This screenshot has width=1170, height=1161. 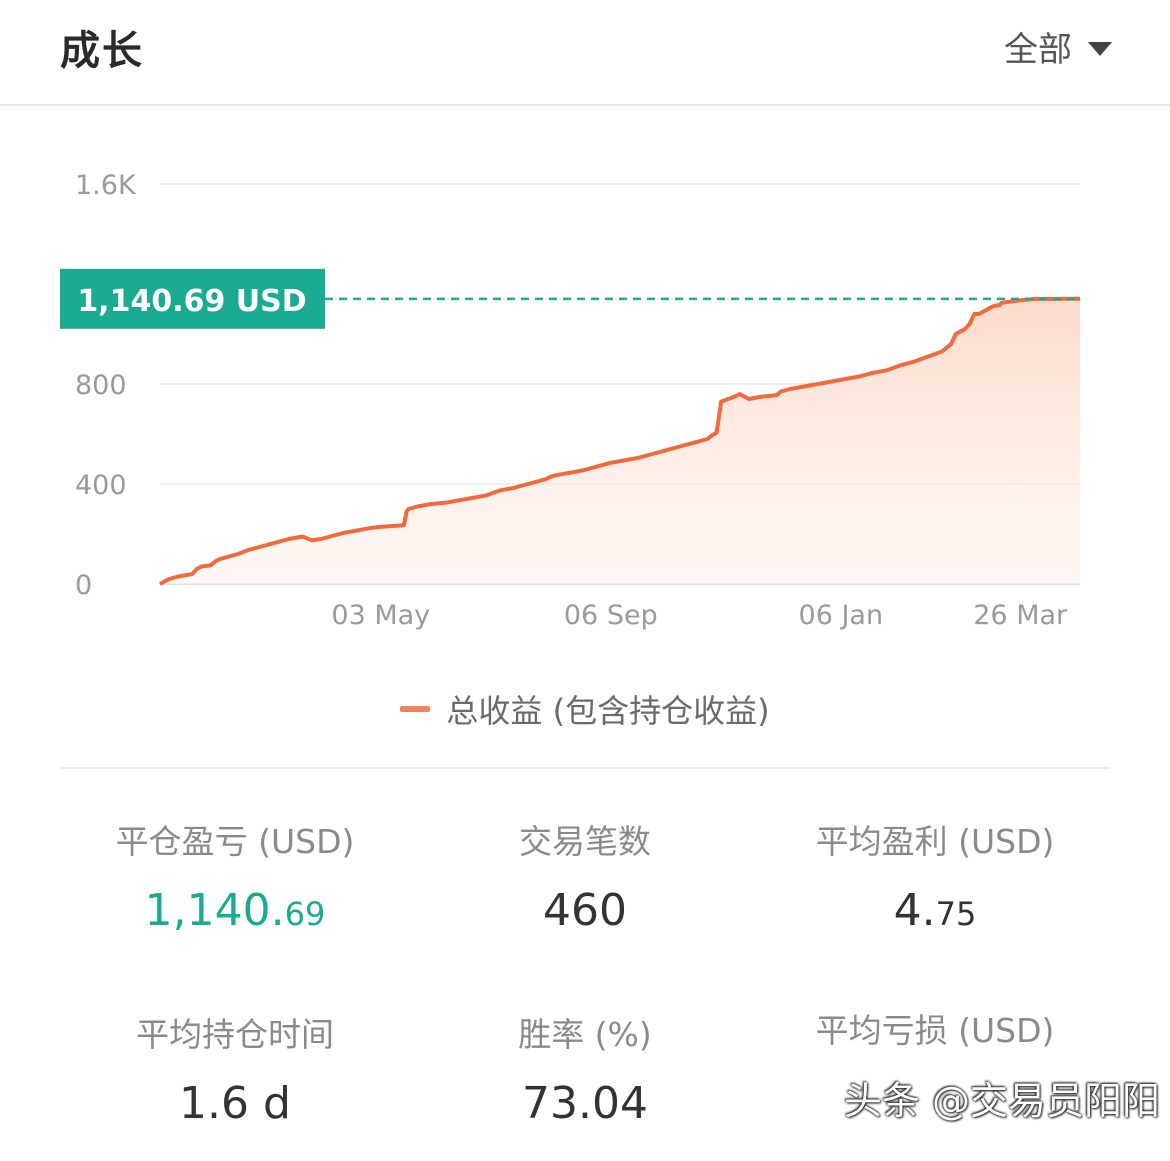 I want to click on stat-value: 4.75, so click(x=935, y=910).